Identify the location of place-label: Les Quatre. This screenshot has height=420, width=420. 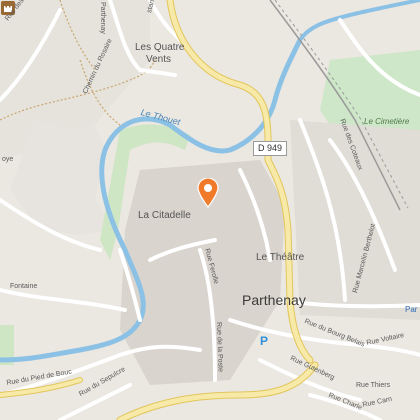
(160, 47).